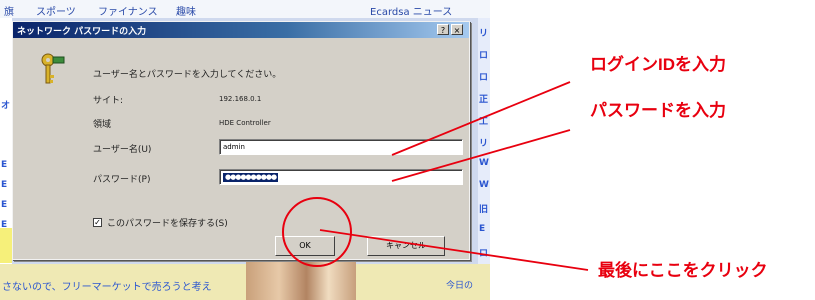  Describe the element at coordinates (167, 224) in the screenshot. I see `save-password-label: このパスワードを保存する(S)` at that location.